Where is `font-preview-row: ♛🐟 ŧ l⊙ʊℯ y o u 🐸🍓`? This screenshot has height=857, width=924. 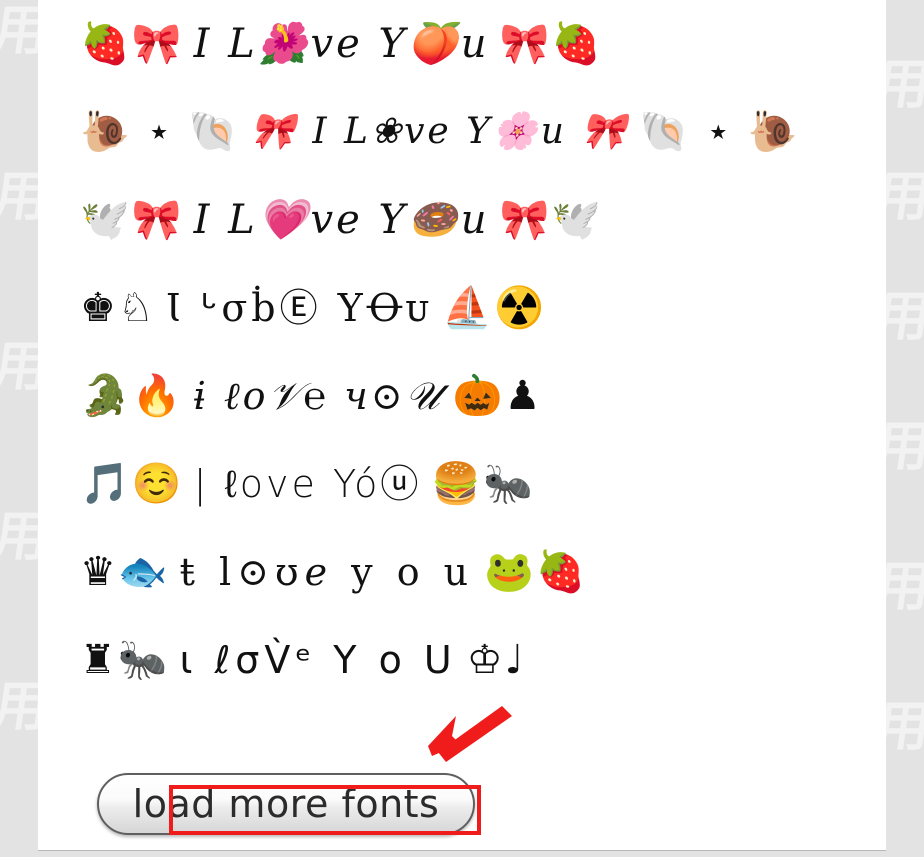
font-preview-row: ♛🐟 ŧ l⊙ʊℯ y o u 🐸🍓 is located at coordinates (462, 572).